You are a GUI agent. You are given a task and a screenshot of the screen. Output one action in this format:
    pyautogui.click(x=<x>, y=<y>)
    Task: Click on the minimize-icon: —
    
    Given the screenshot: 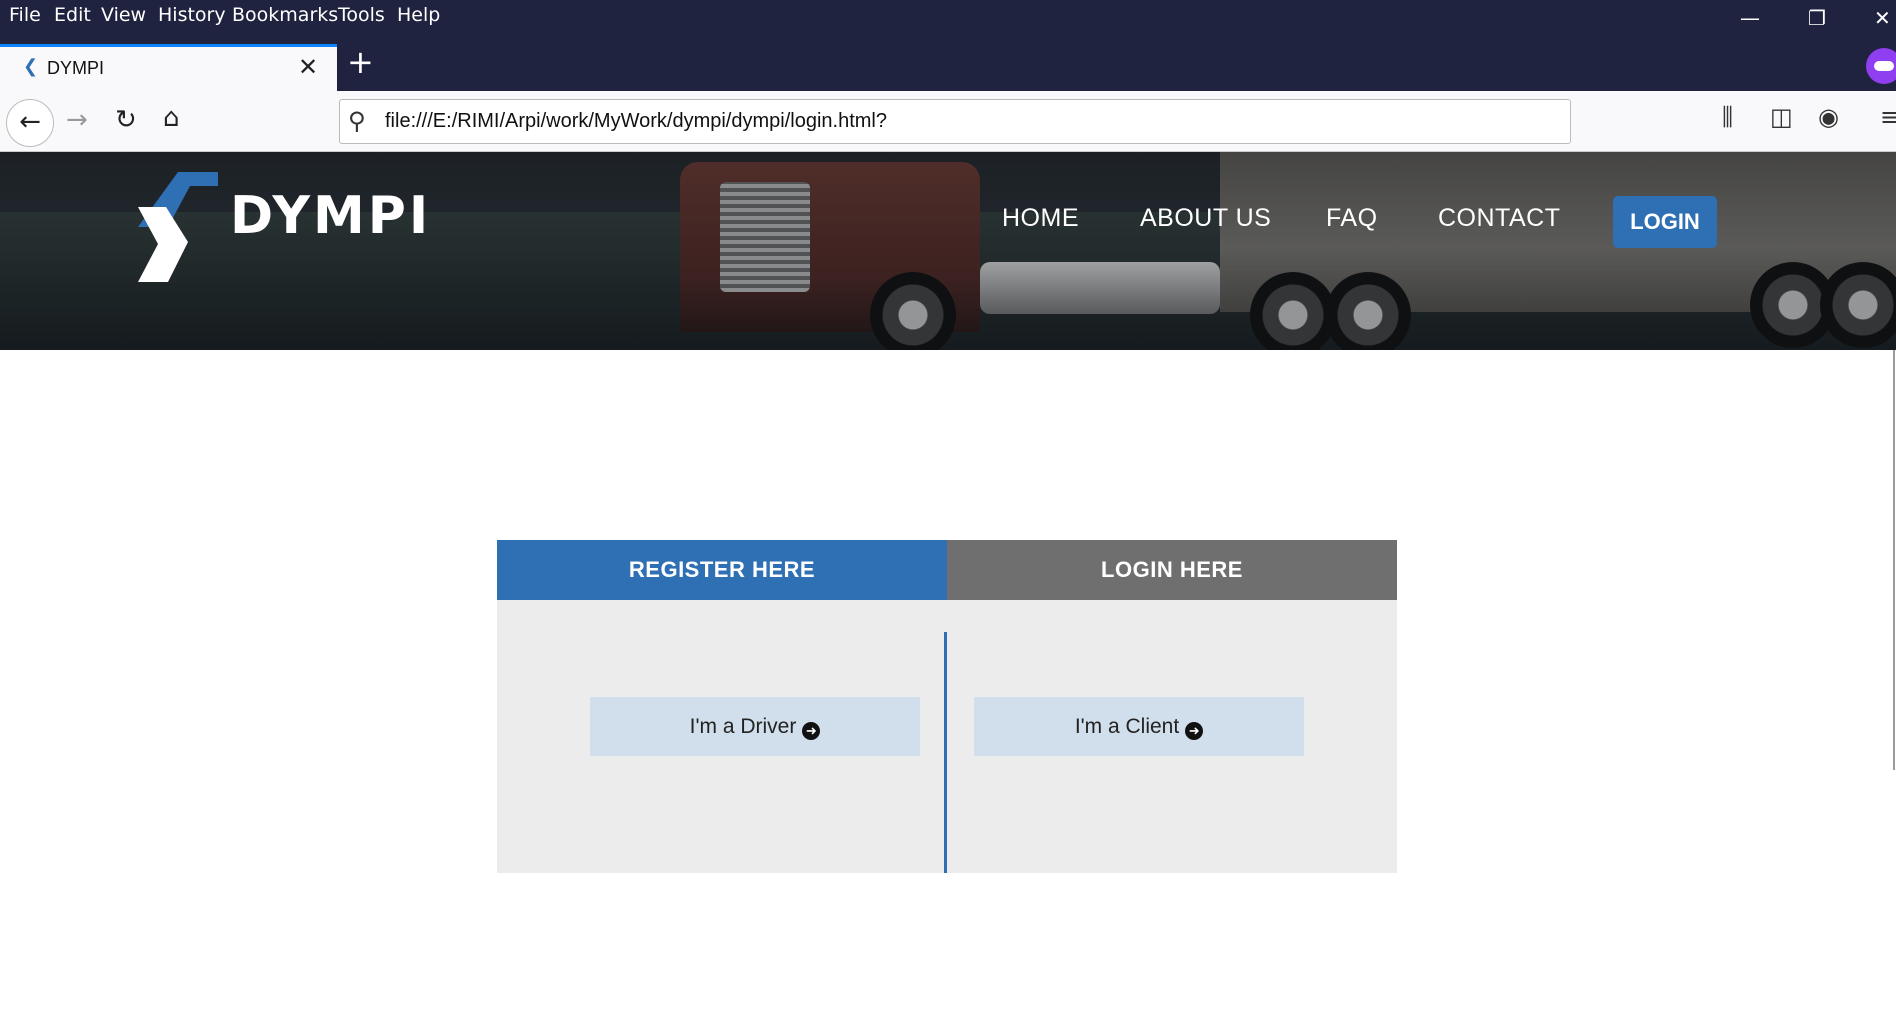 What is the action you would take?
    pyautogui.click(x=1750, y=18)
    